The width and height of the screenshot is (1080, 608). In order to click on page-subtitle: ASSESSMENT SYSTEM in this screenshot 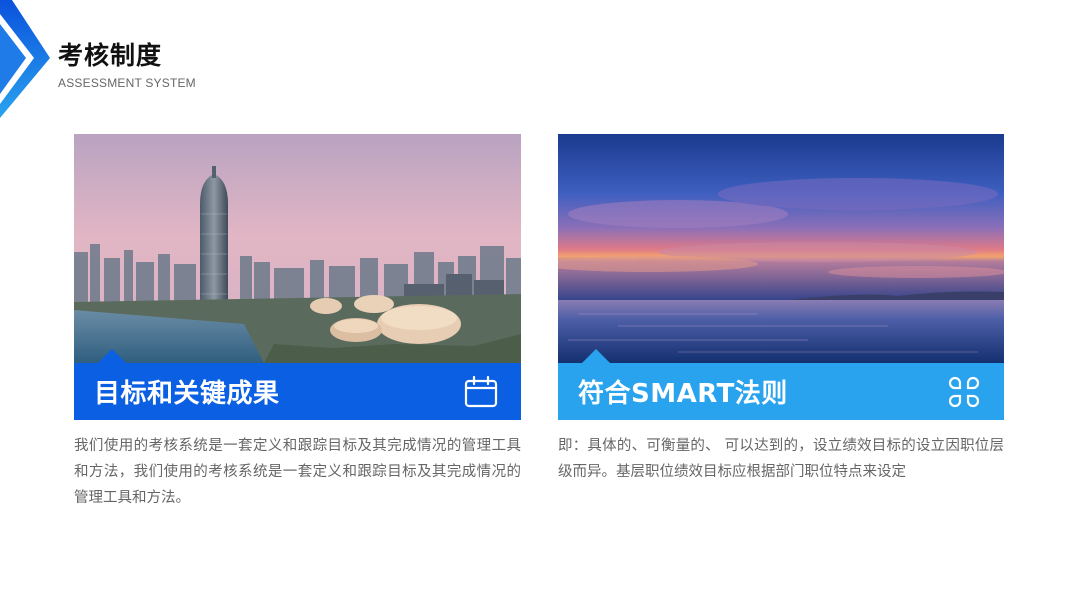, I will do `click(127, 83)`.